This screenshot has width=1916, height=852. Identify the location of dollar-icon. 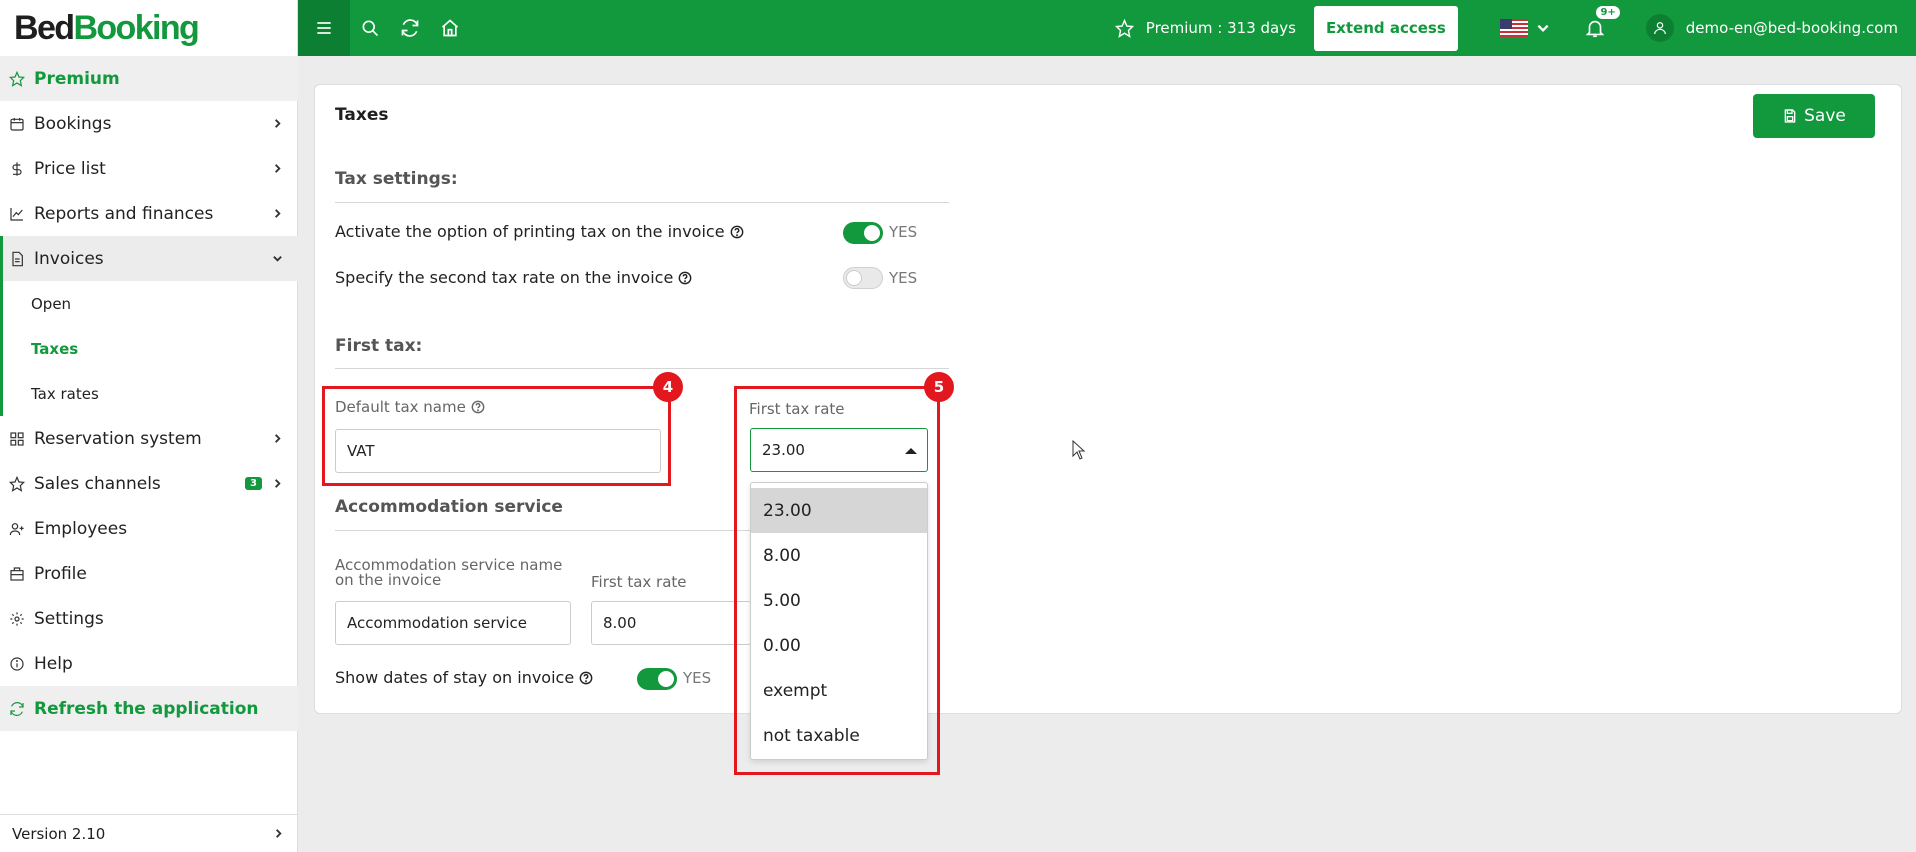
(17, 169).